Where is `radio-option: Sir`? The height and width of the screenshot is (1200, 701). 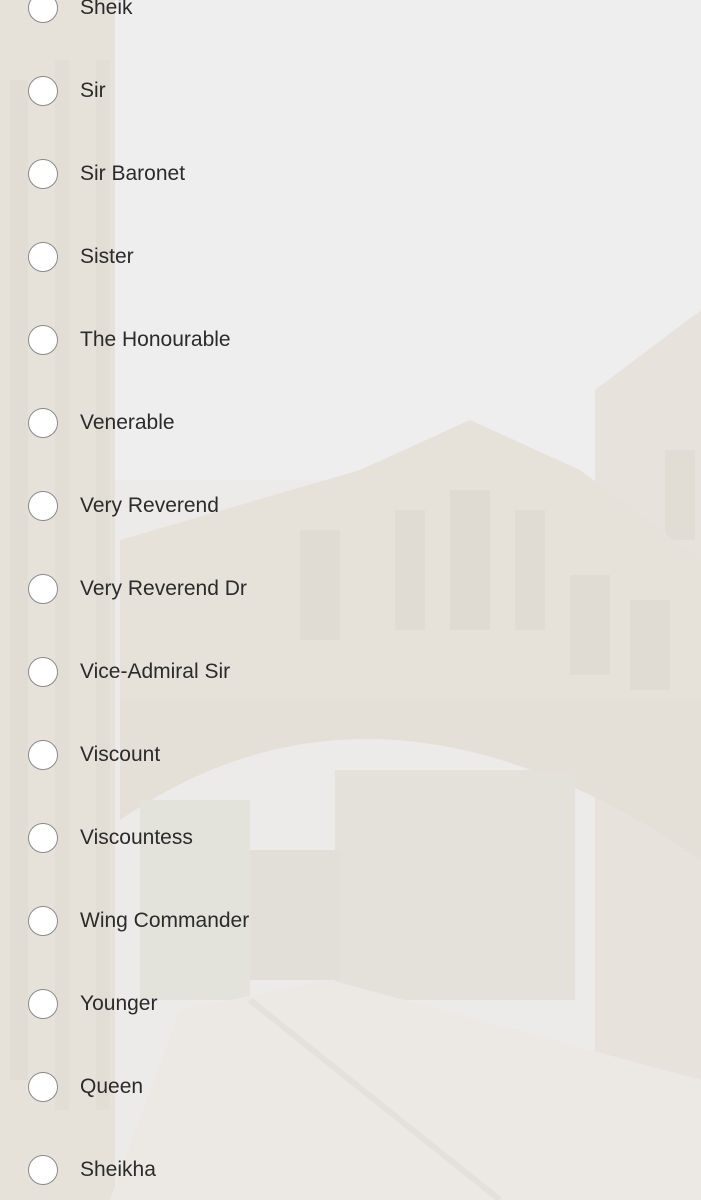
radio-option: Sir is located at coordinates (67, 91).